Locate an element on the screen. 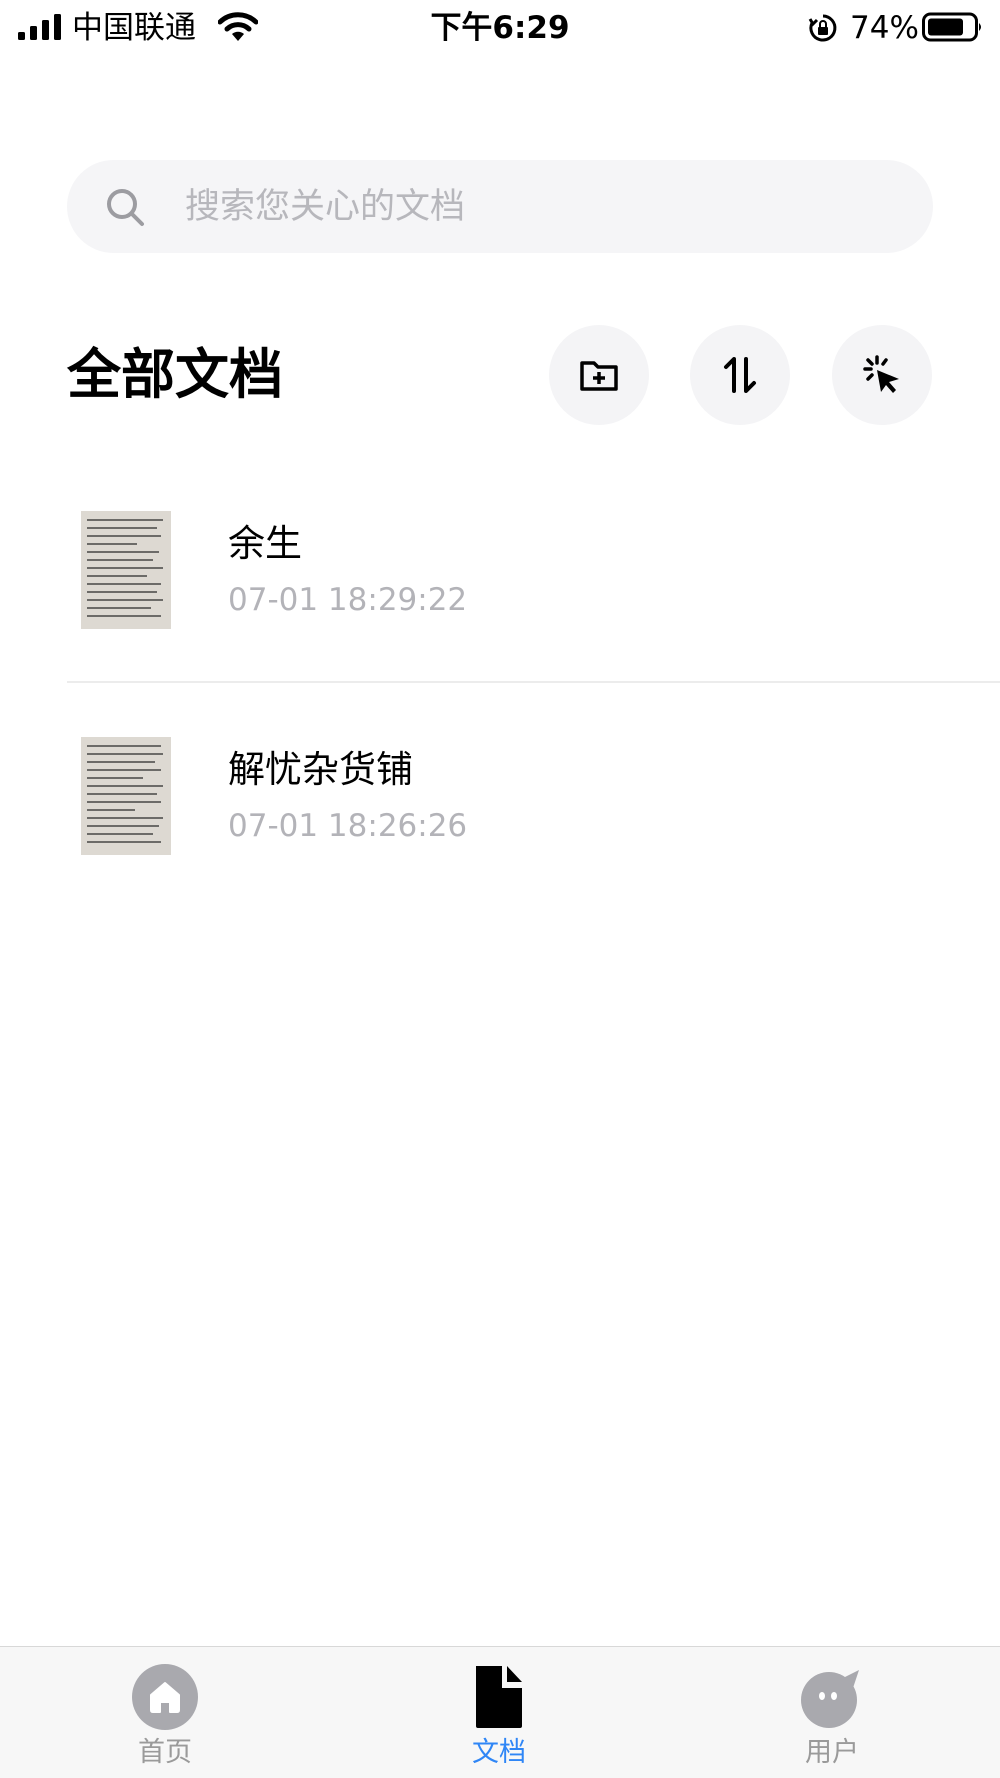  document-timestamp: 07-01 18:26:26 is located at coordinates (348, 826).